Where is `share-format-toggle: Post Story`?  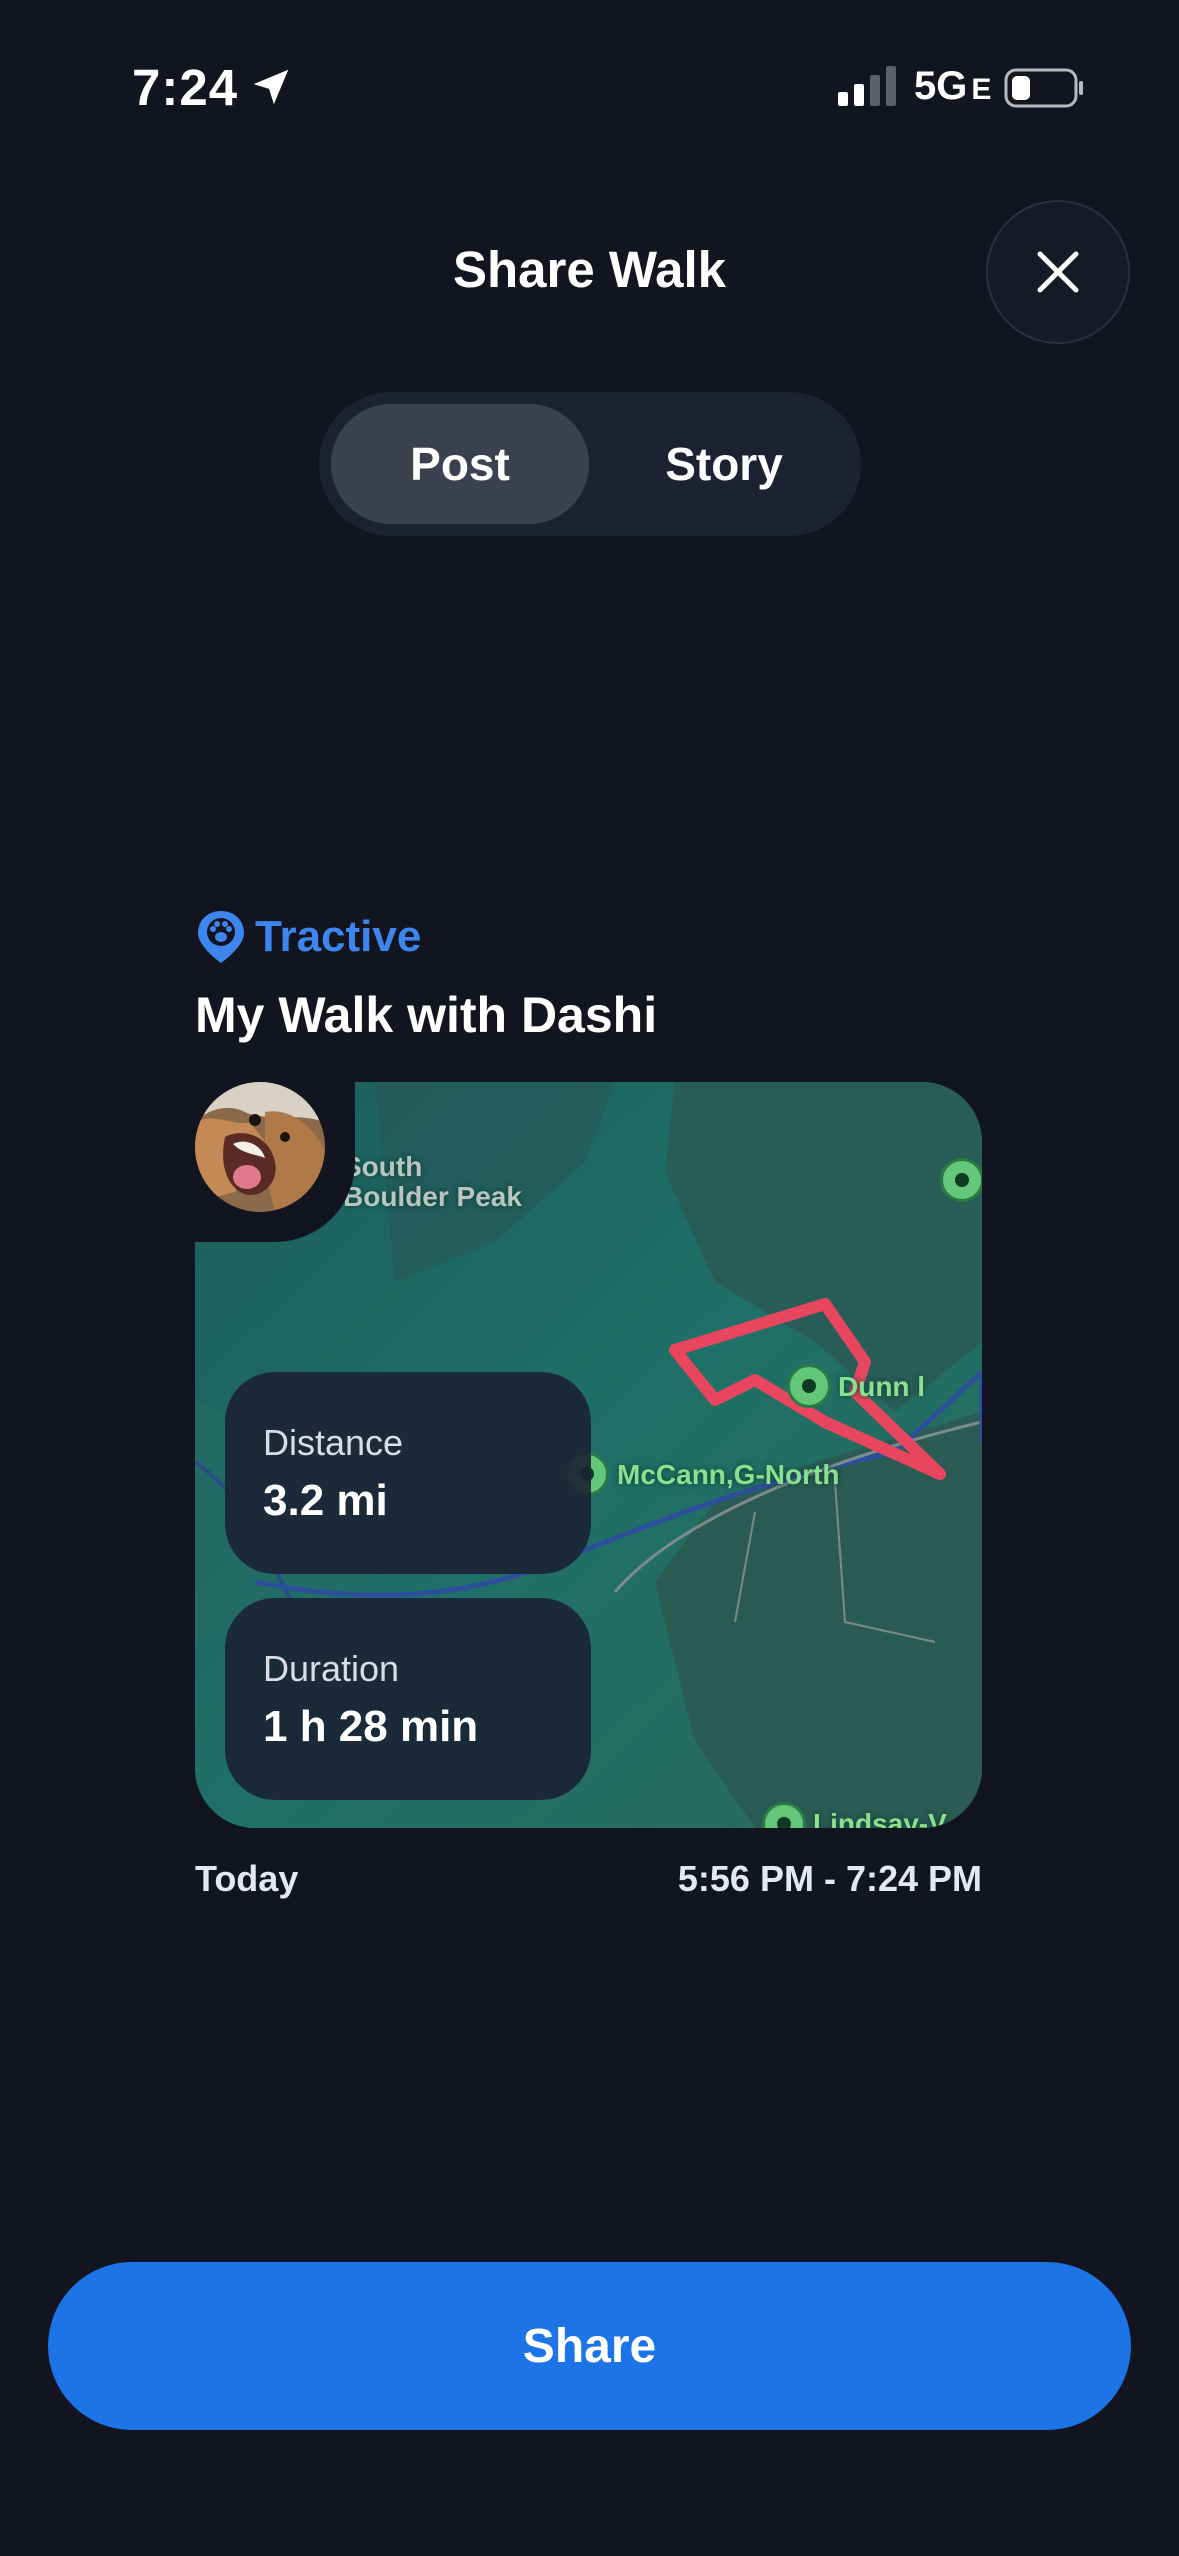
share-format-toggle: Post Story is located at coordinates (590, 464).